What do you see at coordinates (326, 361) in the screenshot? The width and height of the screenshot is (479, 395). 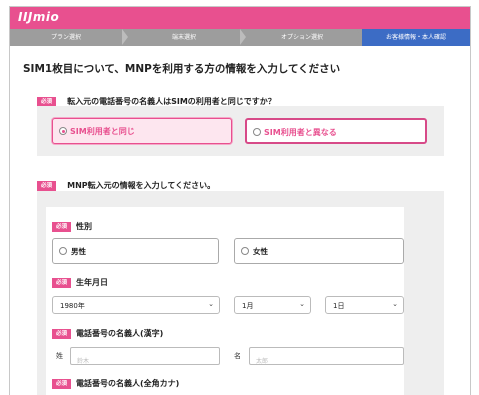 I see `first-name-field` at bounding box center [326, 361].